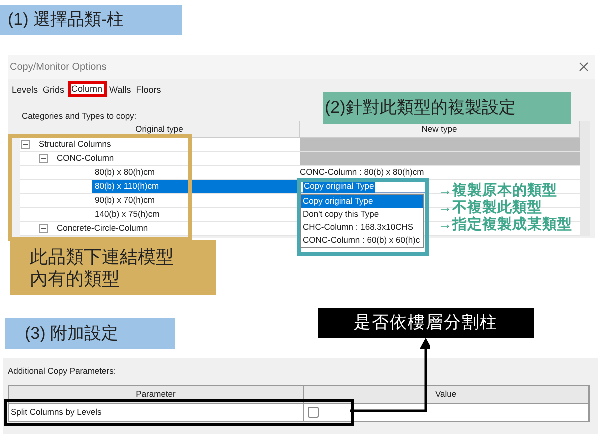 Image resolution: width=603 pixels, height=434 pixels. Describe the element at coordinates (113, 267) in the screenshot. I see `callout-note: 此品類下連結模型內有的類型` at that location.